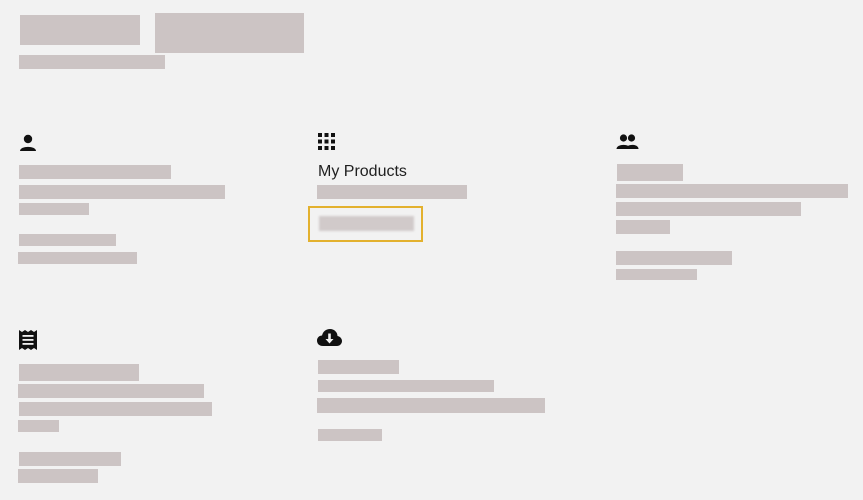 The width and height of the screenshot is (863, 500). Describe the element at coordinates (326, 141) in the screenshot. I see `apps-grid-icon` at that location.